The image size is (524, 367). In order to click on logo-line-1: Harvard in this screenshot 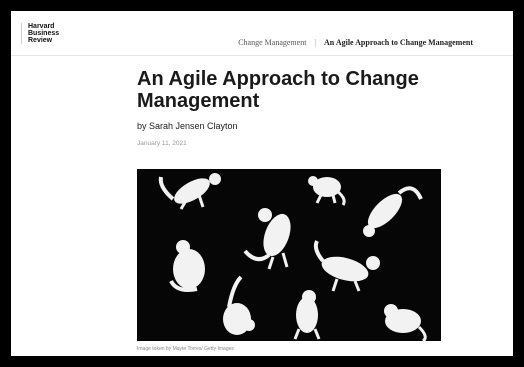, I will do `click(41, 26)`.